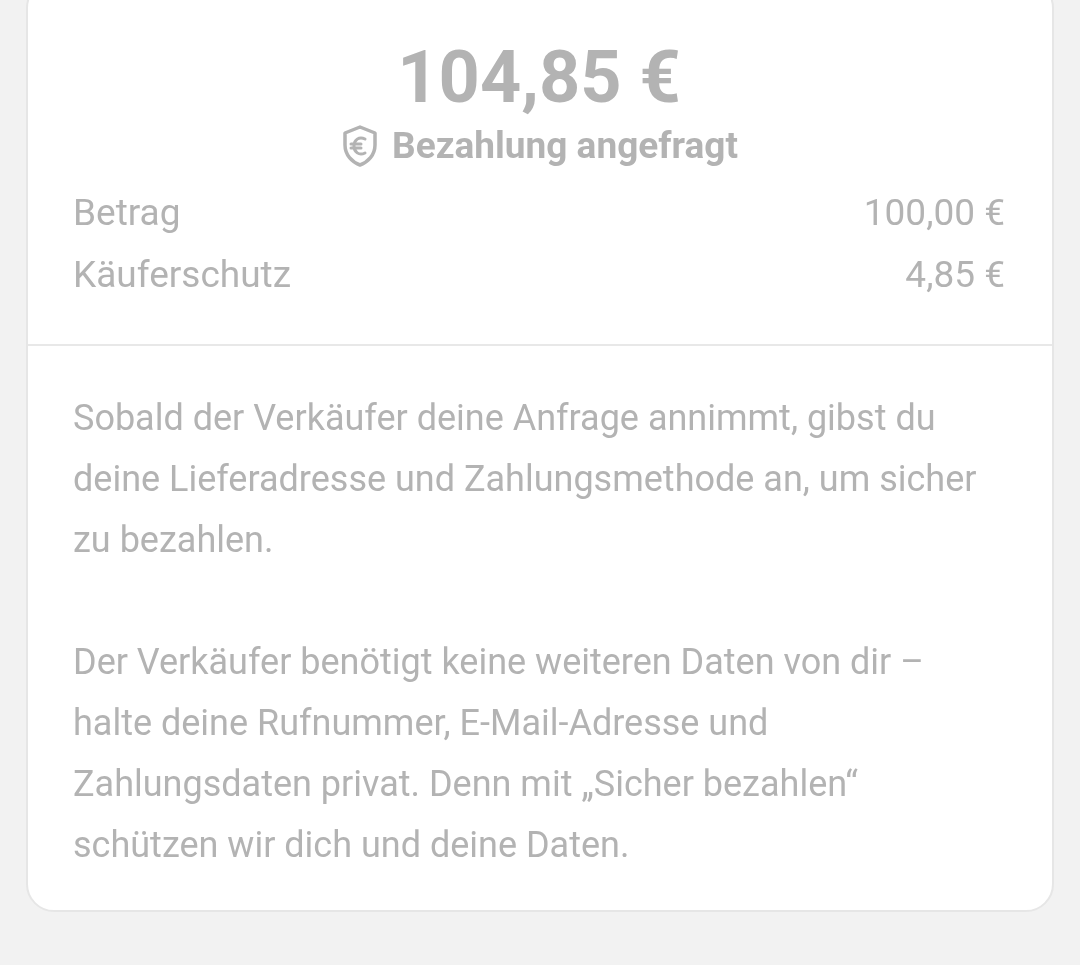  What do you see at coordinates (955, 275) in the screenshot?
I see `line-value: 4,85 €` at bounding box center [955, 275].